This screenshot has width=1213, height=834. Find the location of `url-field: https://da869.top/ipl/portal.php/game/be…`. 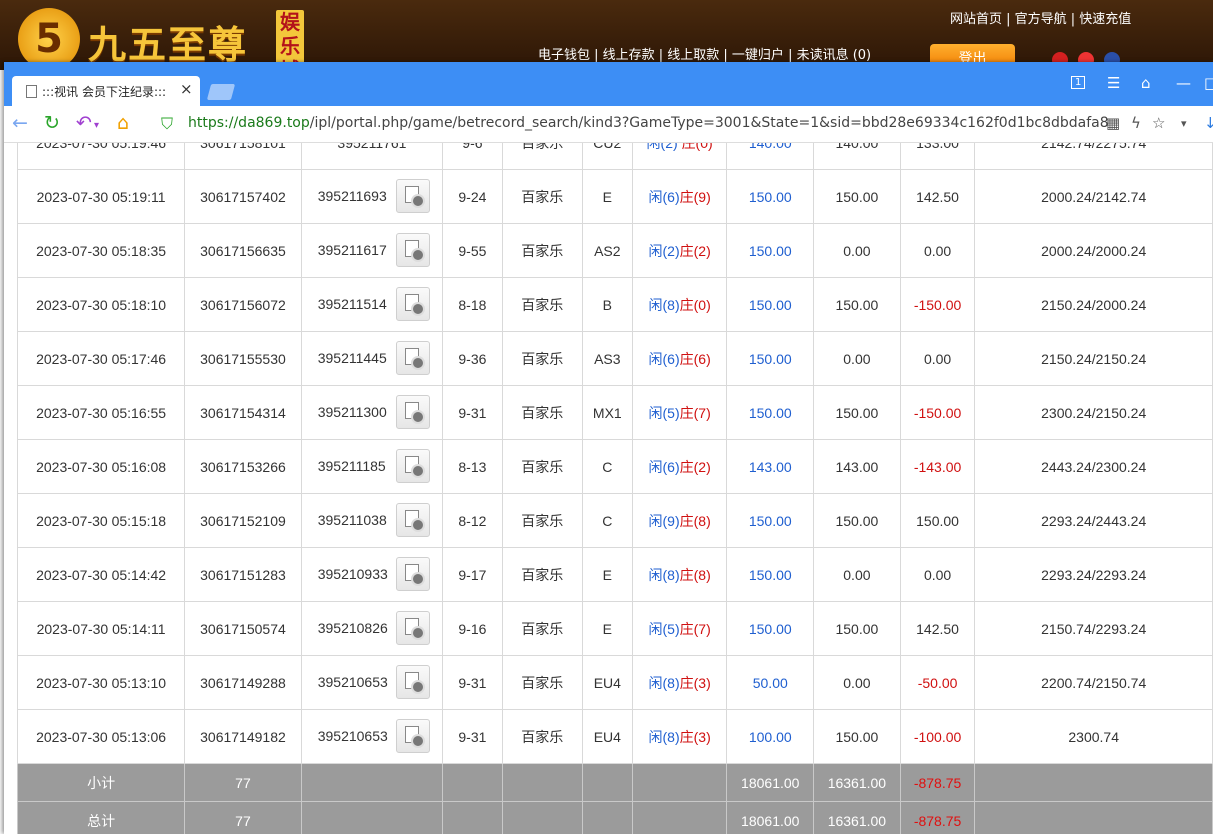

url-field: https://da869.top/ipl/portal.php/game/be… is located at coordinates (648, 123).